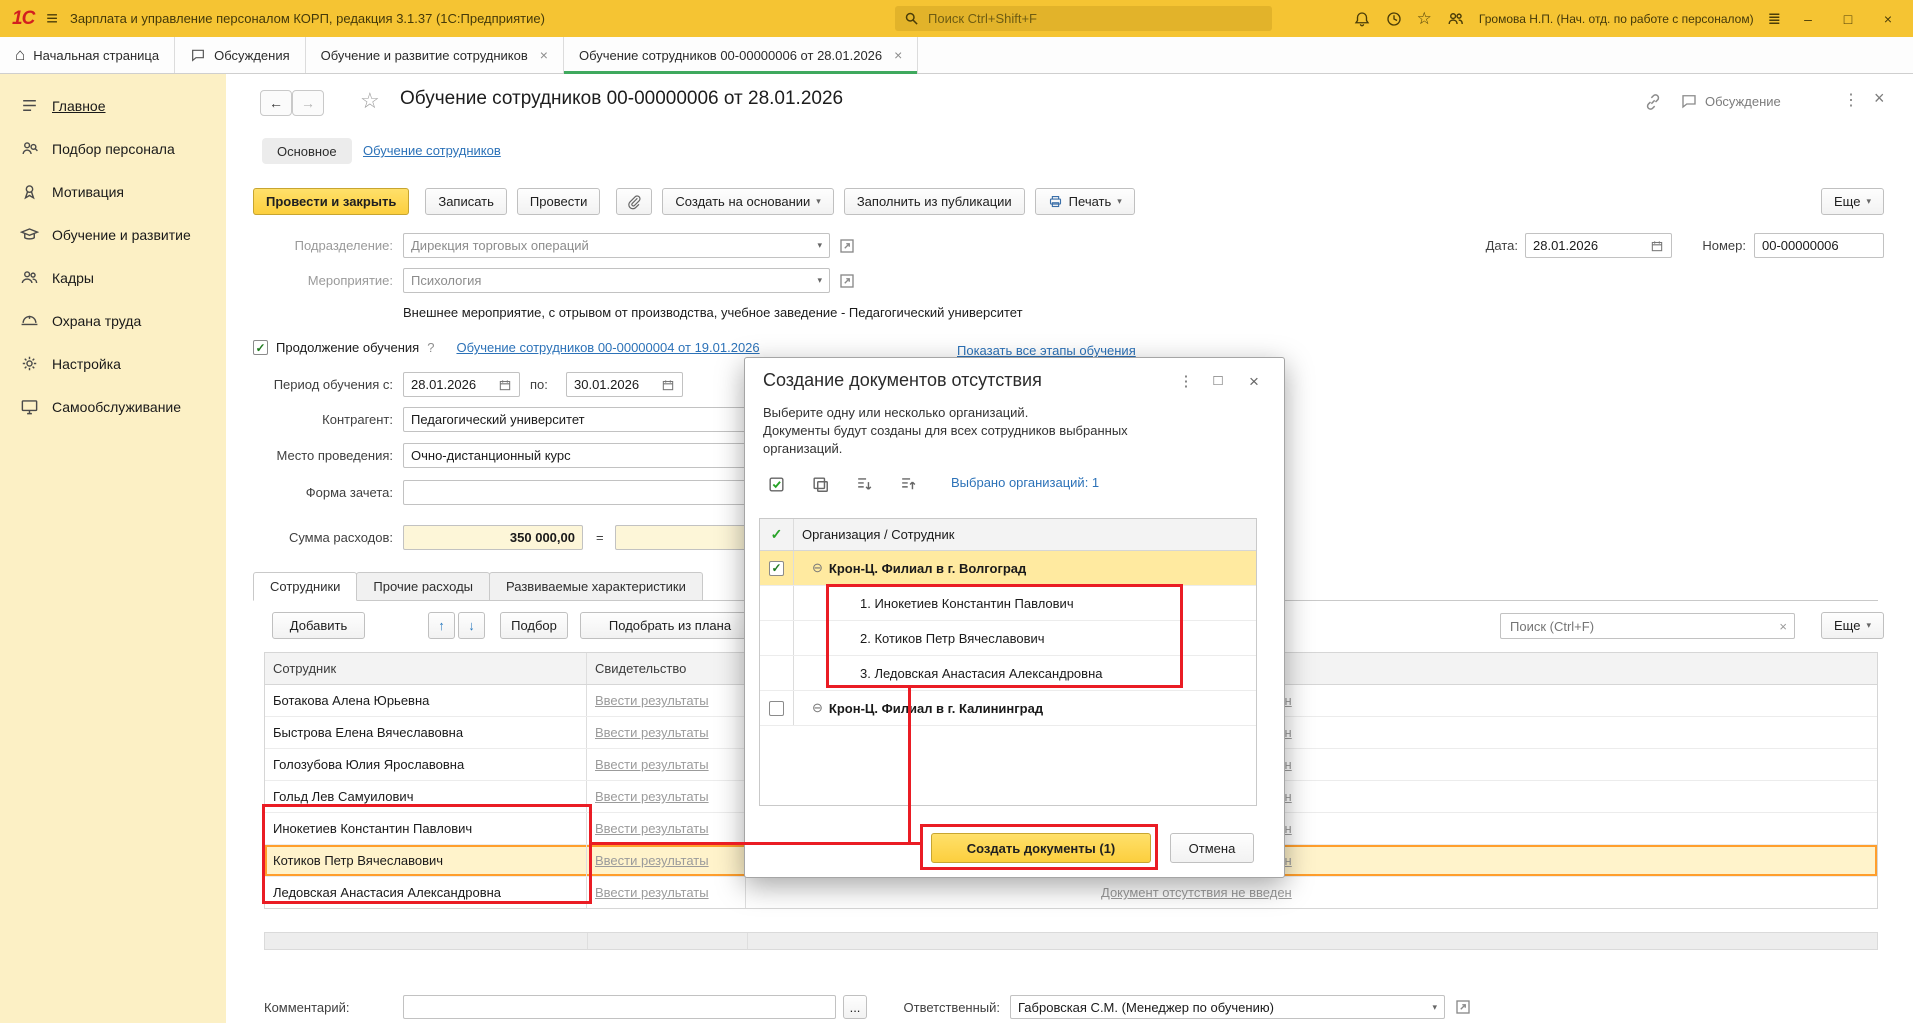 The height and width of the screenshot is (1023, 1913). What do you see at coordinates (370, 101) in the screenshot?
I see `favorite-star-icon: ☆` at bounding box center [370, 101].